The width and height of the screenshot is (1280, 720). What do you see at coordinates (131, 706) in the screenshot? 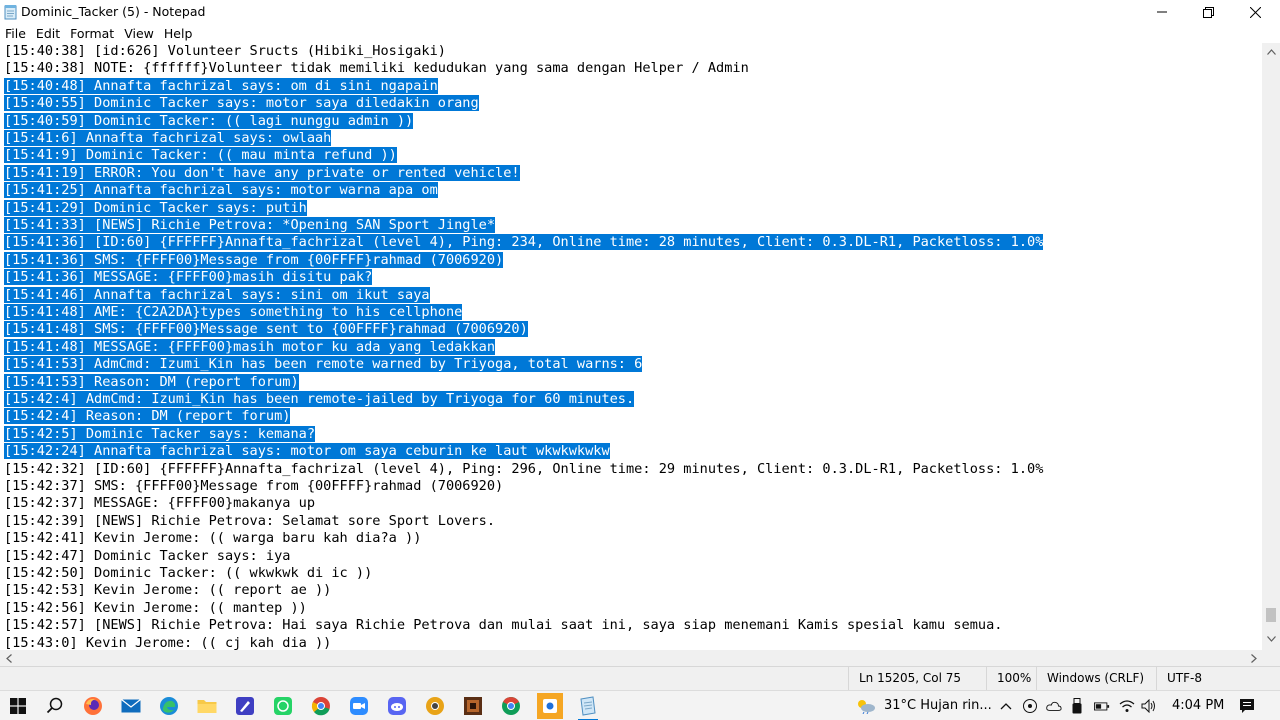
I see `mail-icon` at bounding box center [131, 706].